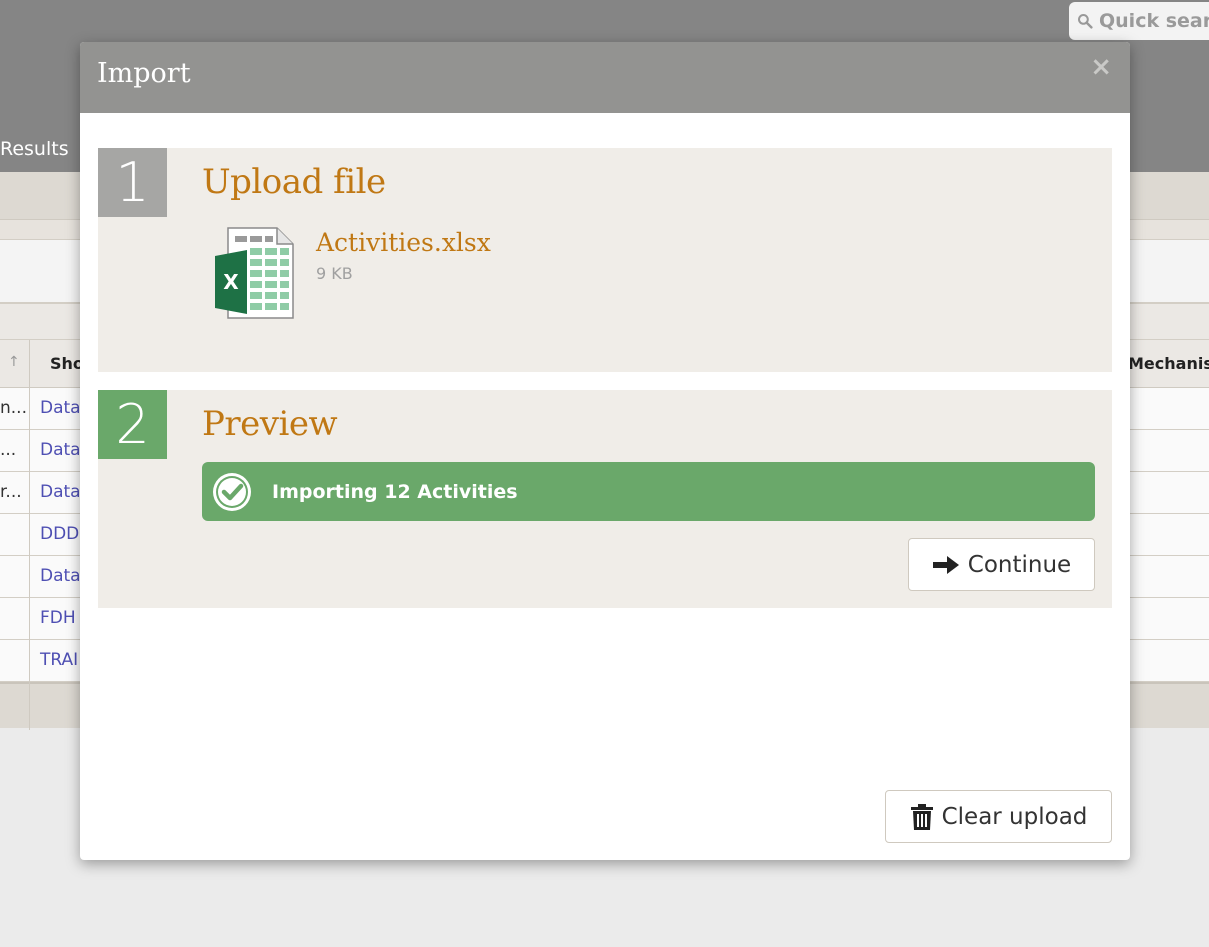 This screenshot has height=947, width=1209. Describe the element at coordinates (144, 73) in the screenshot. I see `dialog-title: Import` at that location.